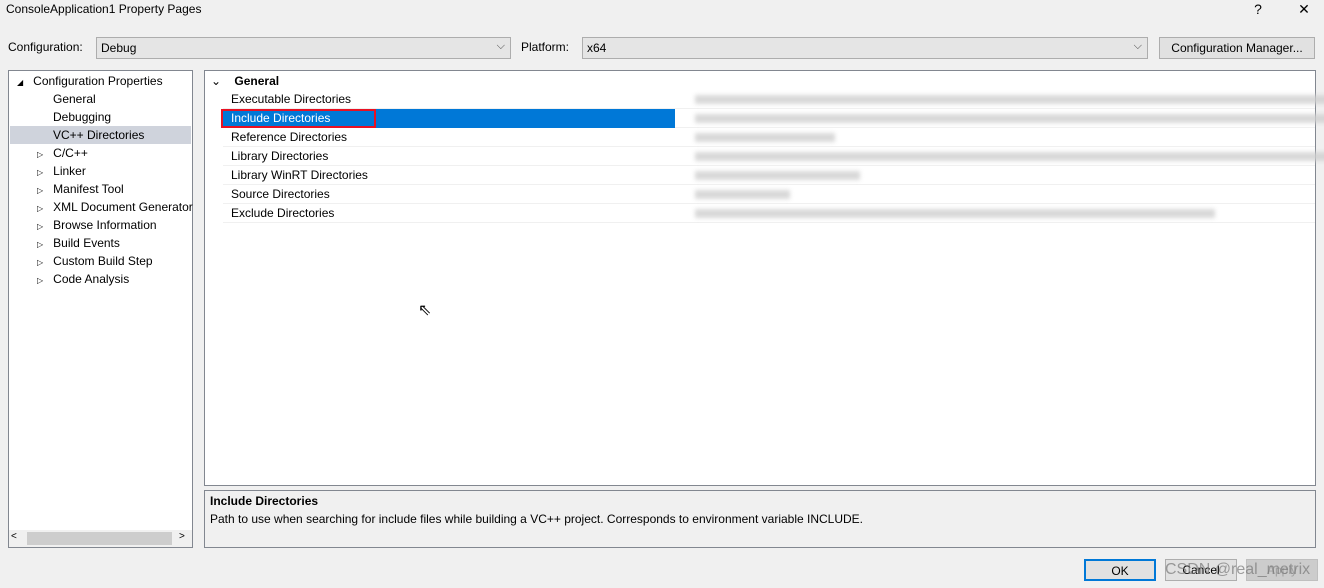 The width and height of the screenshot is (1324, 588). I want to click on tree-item-label: Manifest Tool, so click(88, 189).